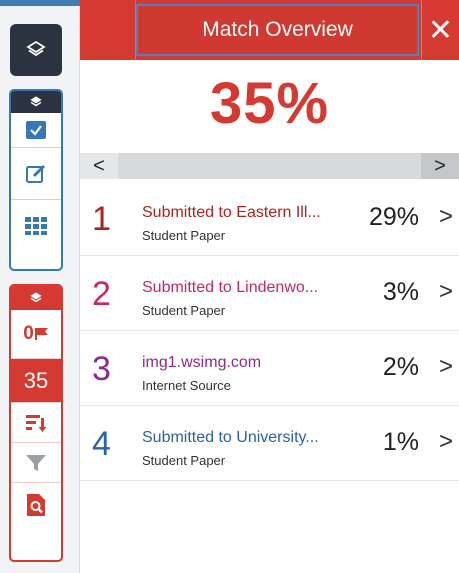  I want to click on filter-button, so click(36, 462).